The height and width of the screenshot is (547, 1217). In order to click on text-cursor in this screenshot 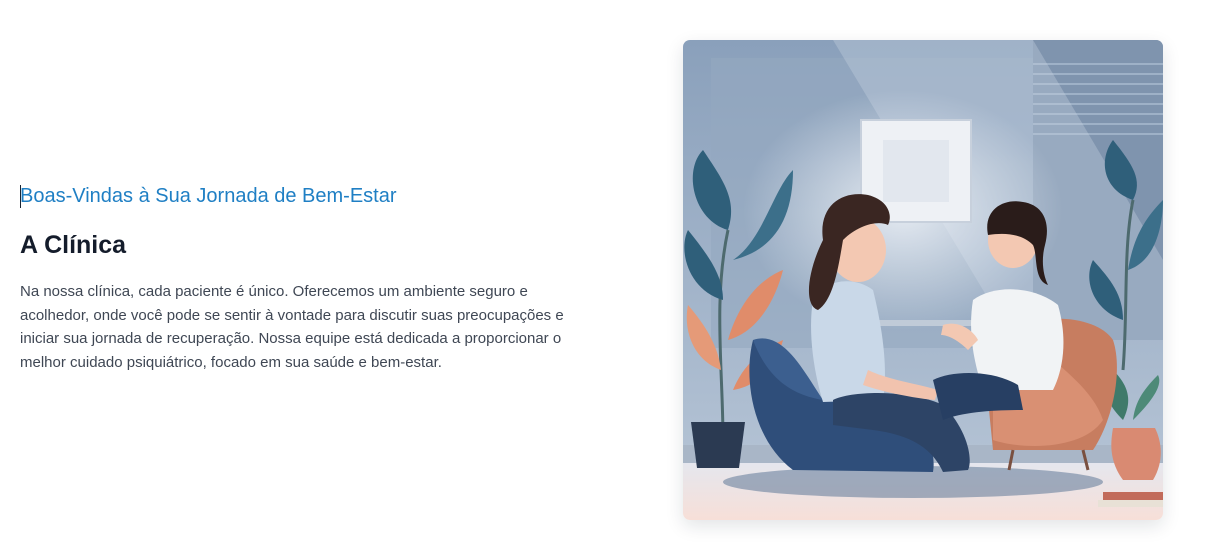, I will do `click(20, 196)`.